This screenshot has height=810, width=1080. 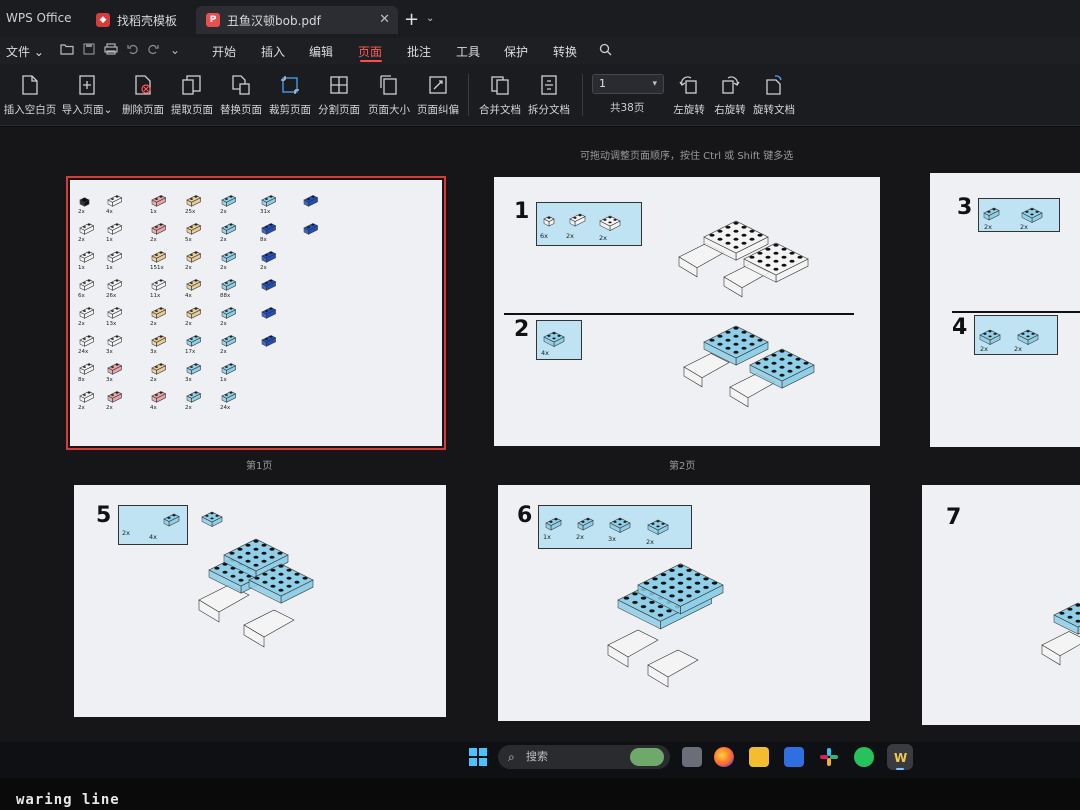 I want to click on rotate-doc-button: 旋转文档, so click(x=774, y=95).